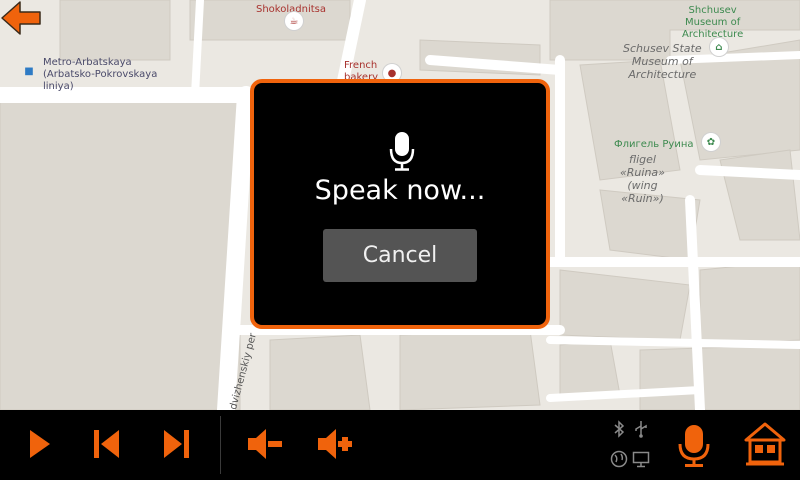  I want to click on landmark-icon: ✿, so click(711, 142).